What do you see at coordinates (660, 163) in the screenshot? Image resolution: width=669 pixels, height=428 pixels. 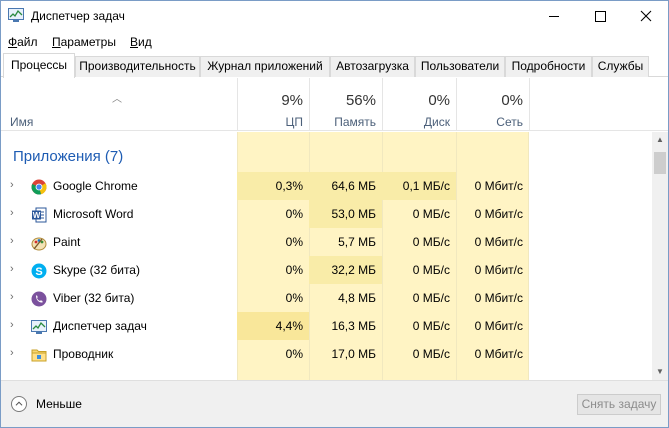 I see `scrollbar-thumb` at bounding box center [660, 163].